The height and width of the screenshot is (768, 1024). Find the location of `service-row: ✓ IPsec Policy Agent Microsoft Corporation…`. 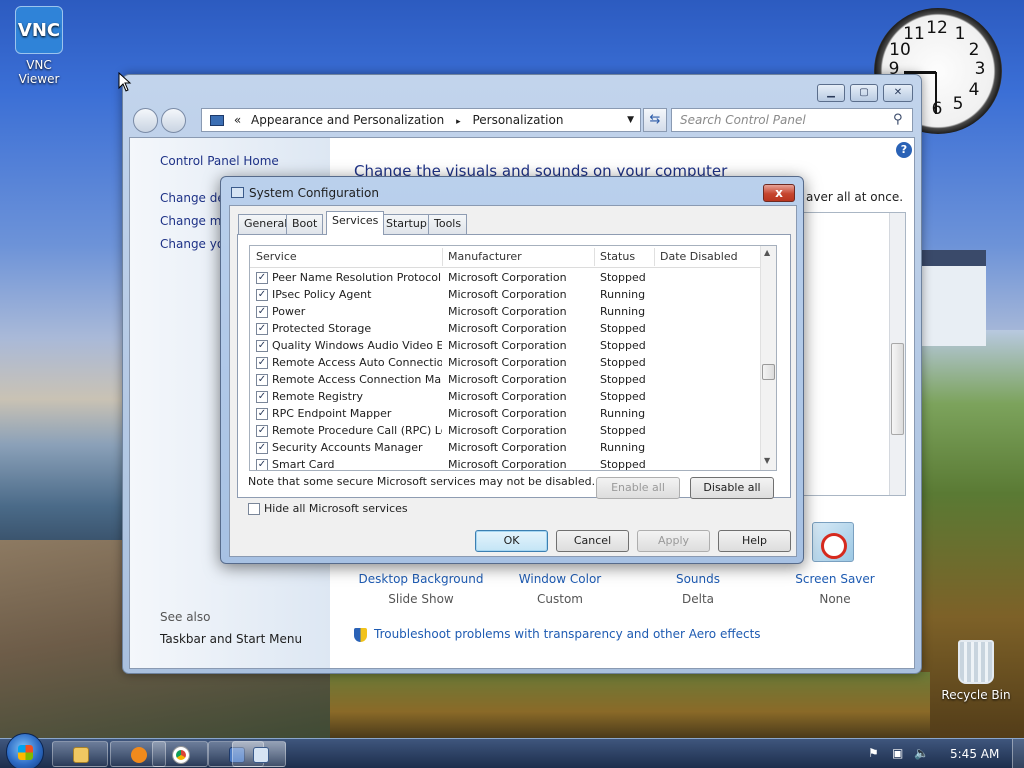

service-row: ✓ IPsec Policy Agent Microsoft Corporation… is located at coordinates (506, 295).